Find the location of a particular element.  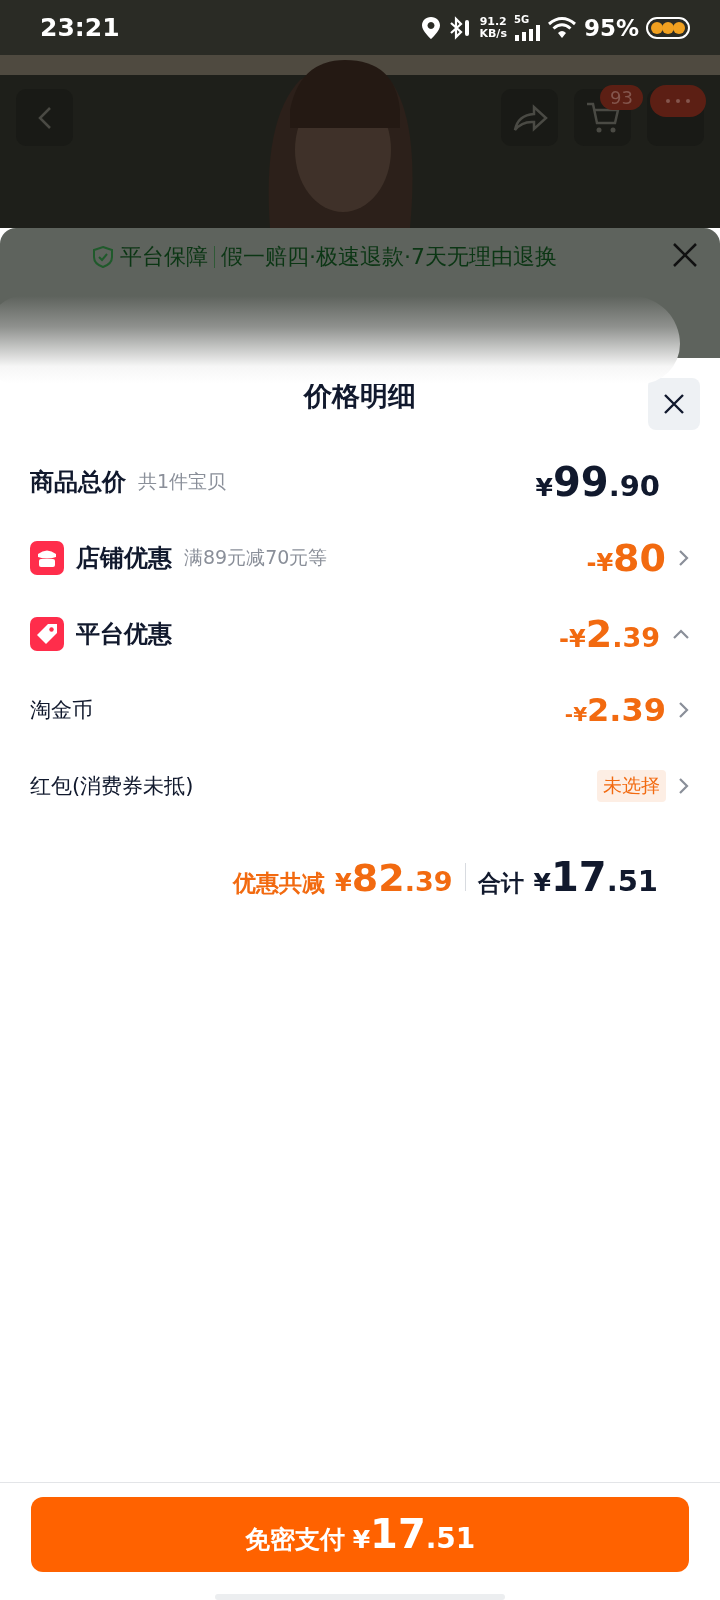

row-note: 共1件宝贝 is located at coordinates (182, 481).